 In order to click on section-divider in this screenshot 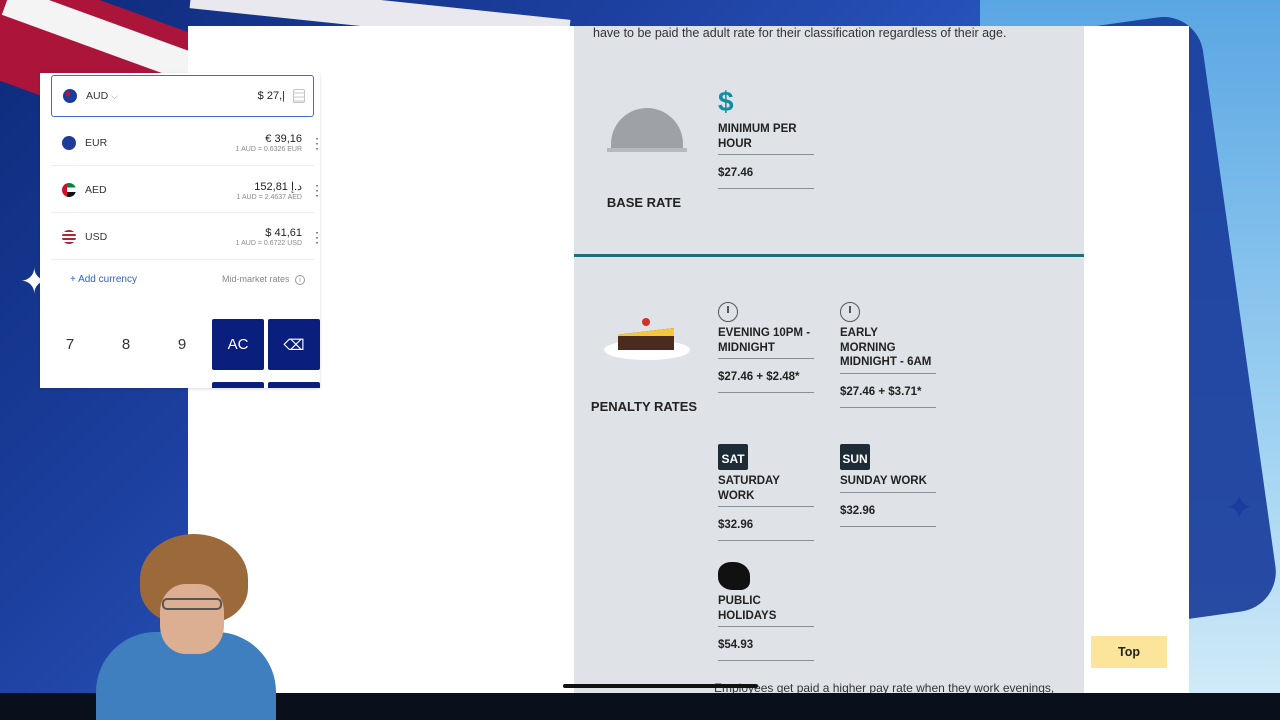, I will do `click(829, 255)`.